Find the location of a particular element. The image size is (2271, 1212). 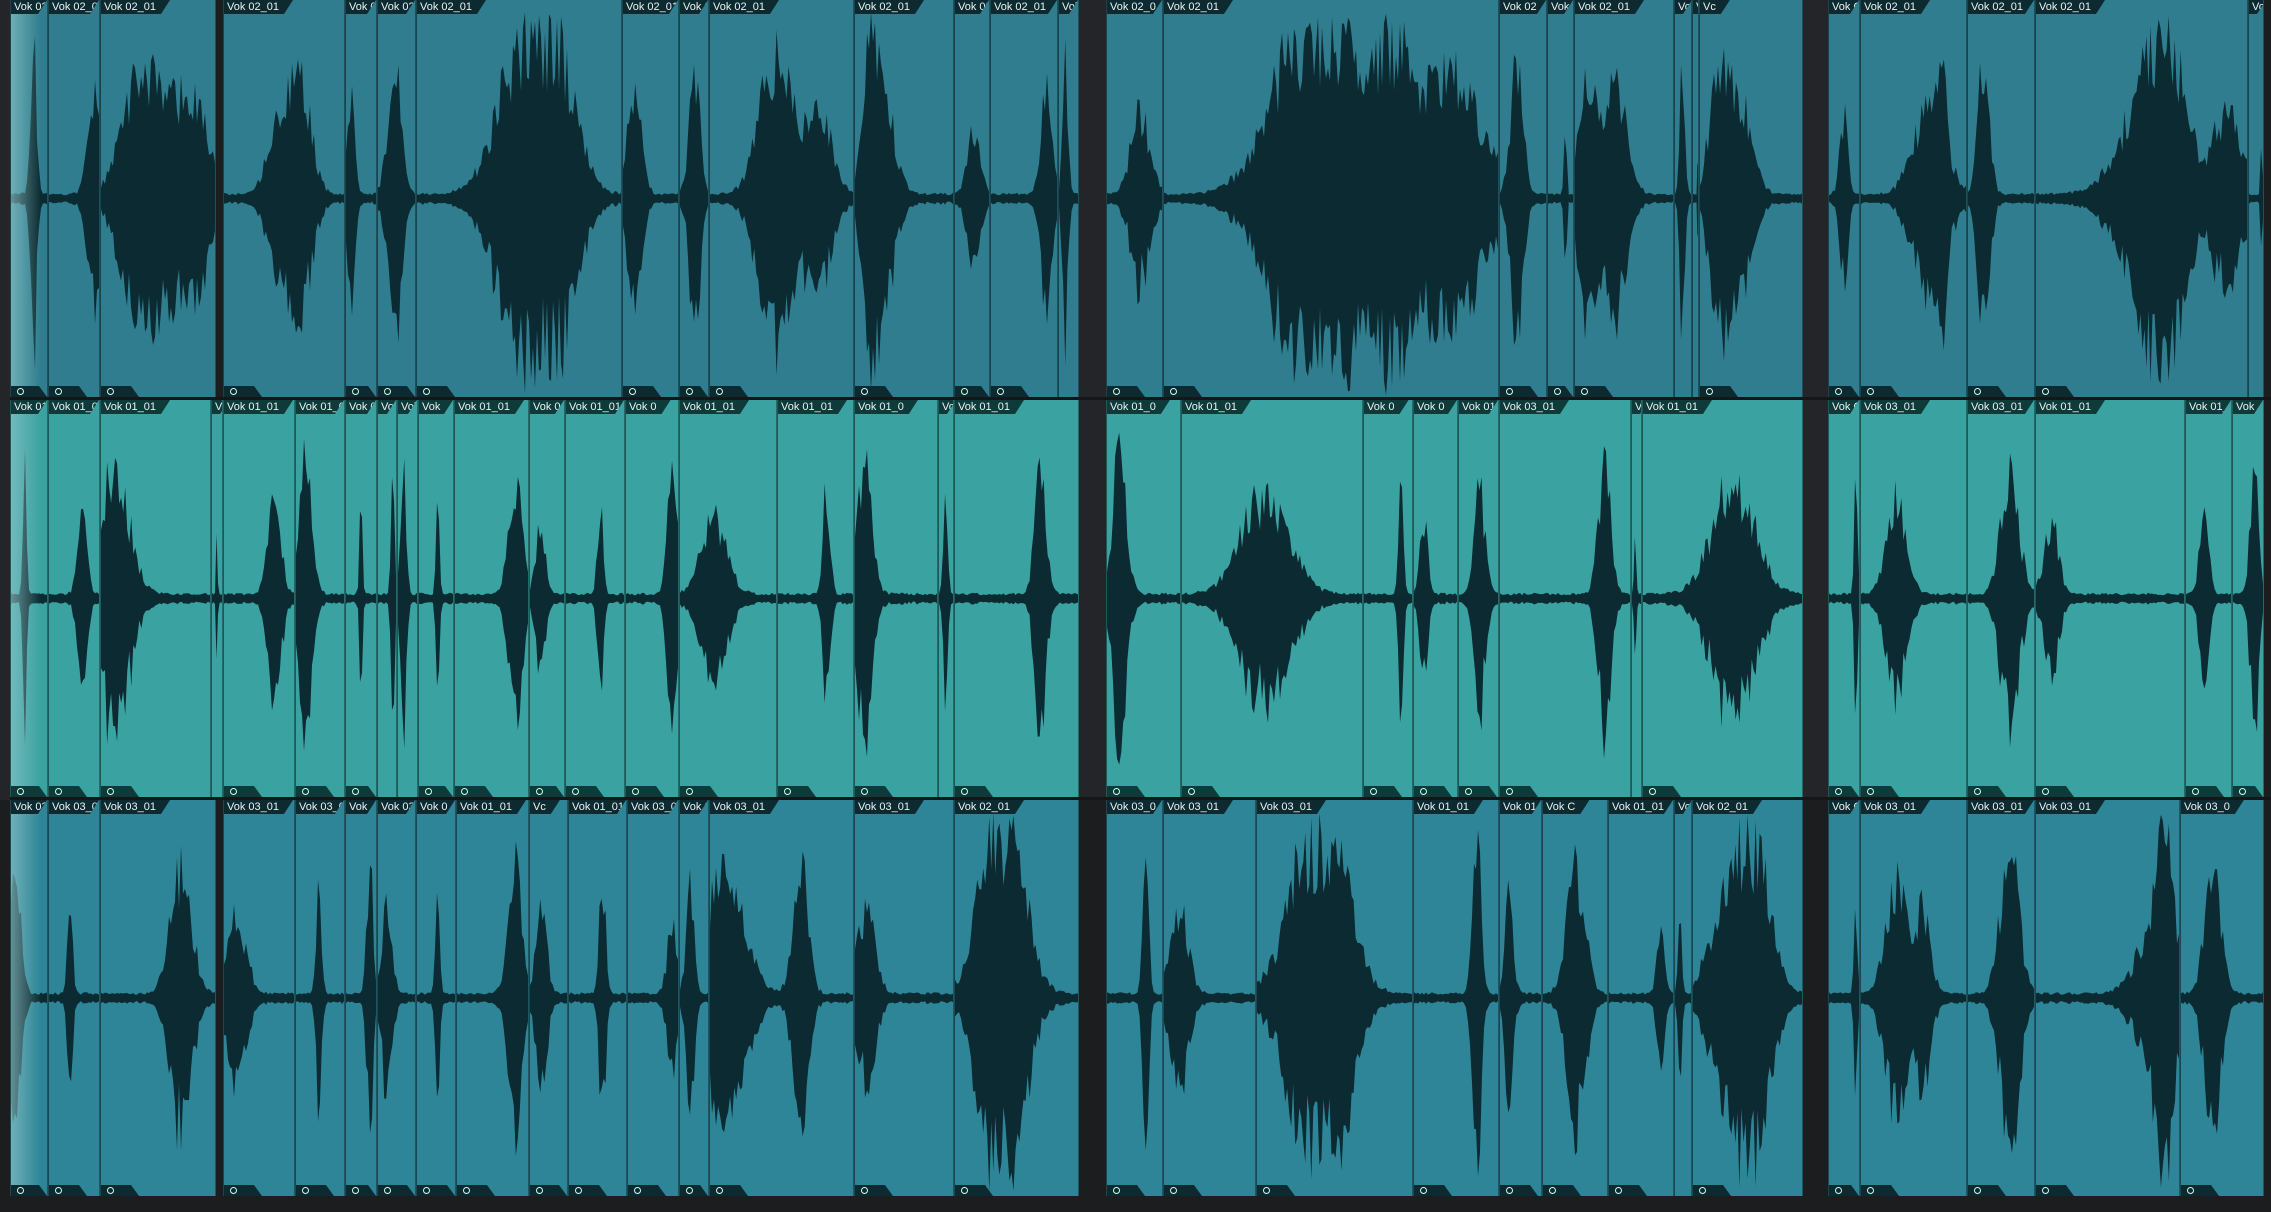

region-name: Vok 02_0 is located at coordinates (1134, 7).